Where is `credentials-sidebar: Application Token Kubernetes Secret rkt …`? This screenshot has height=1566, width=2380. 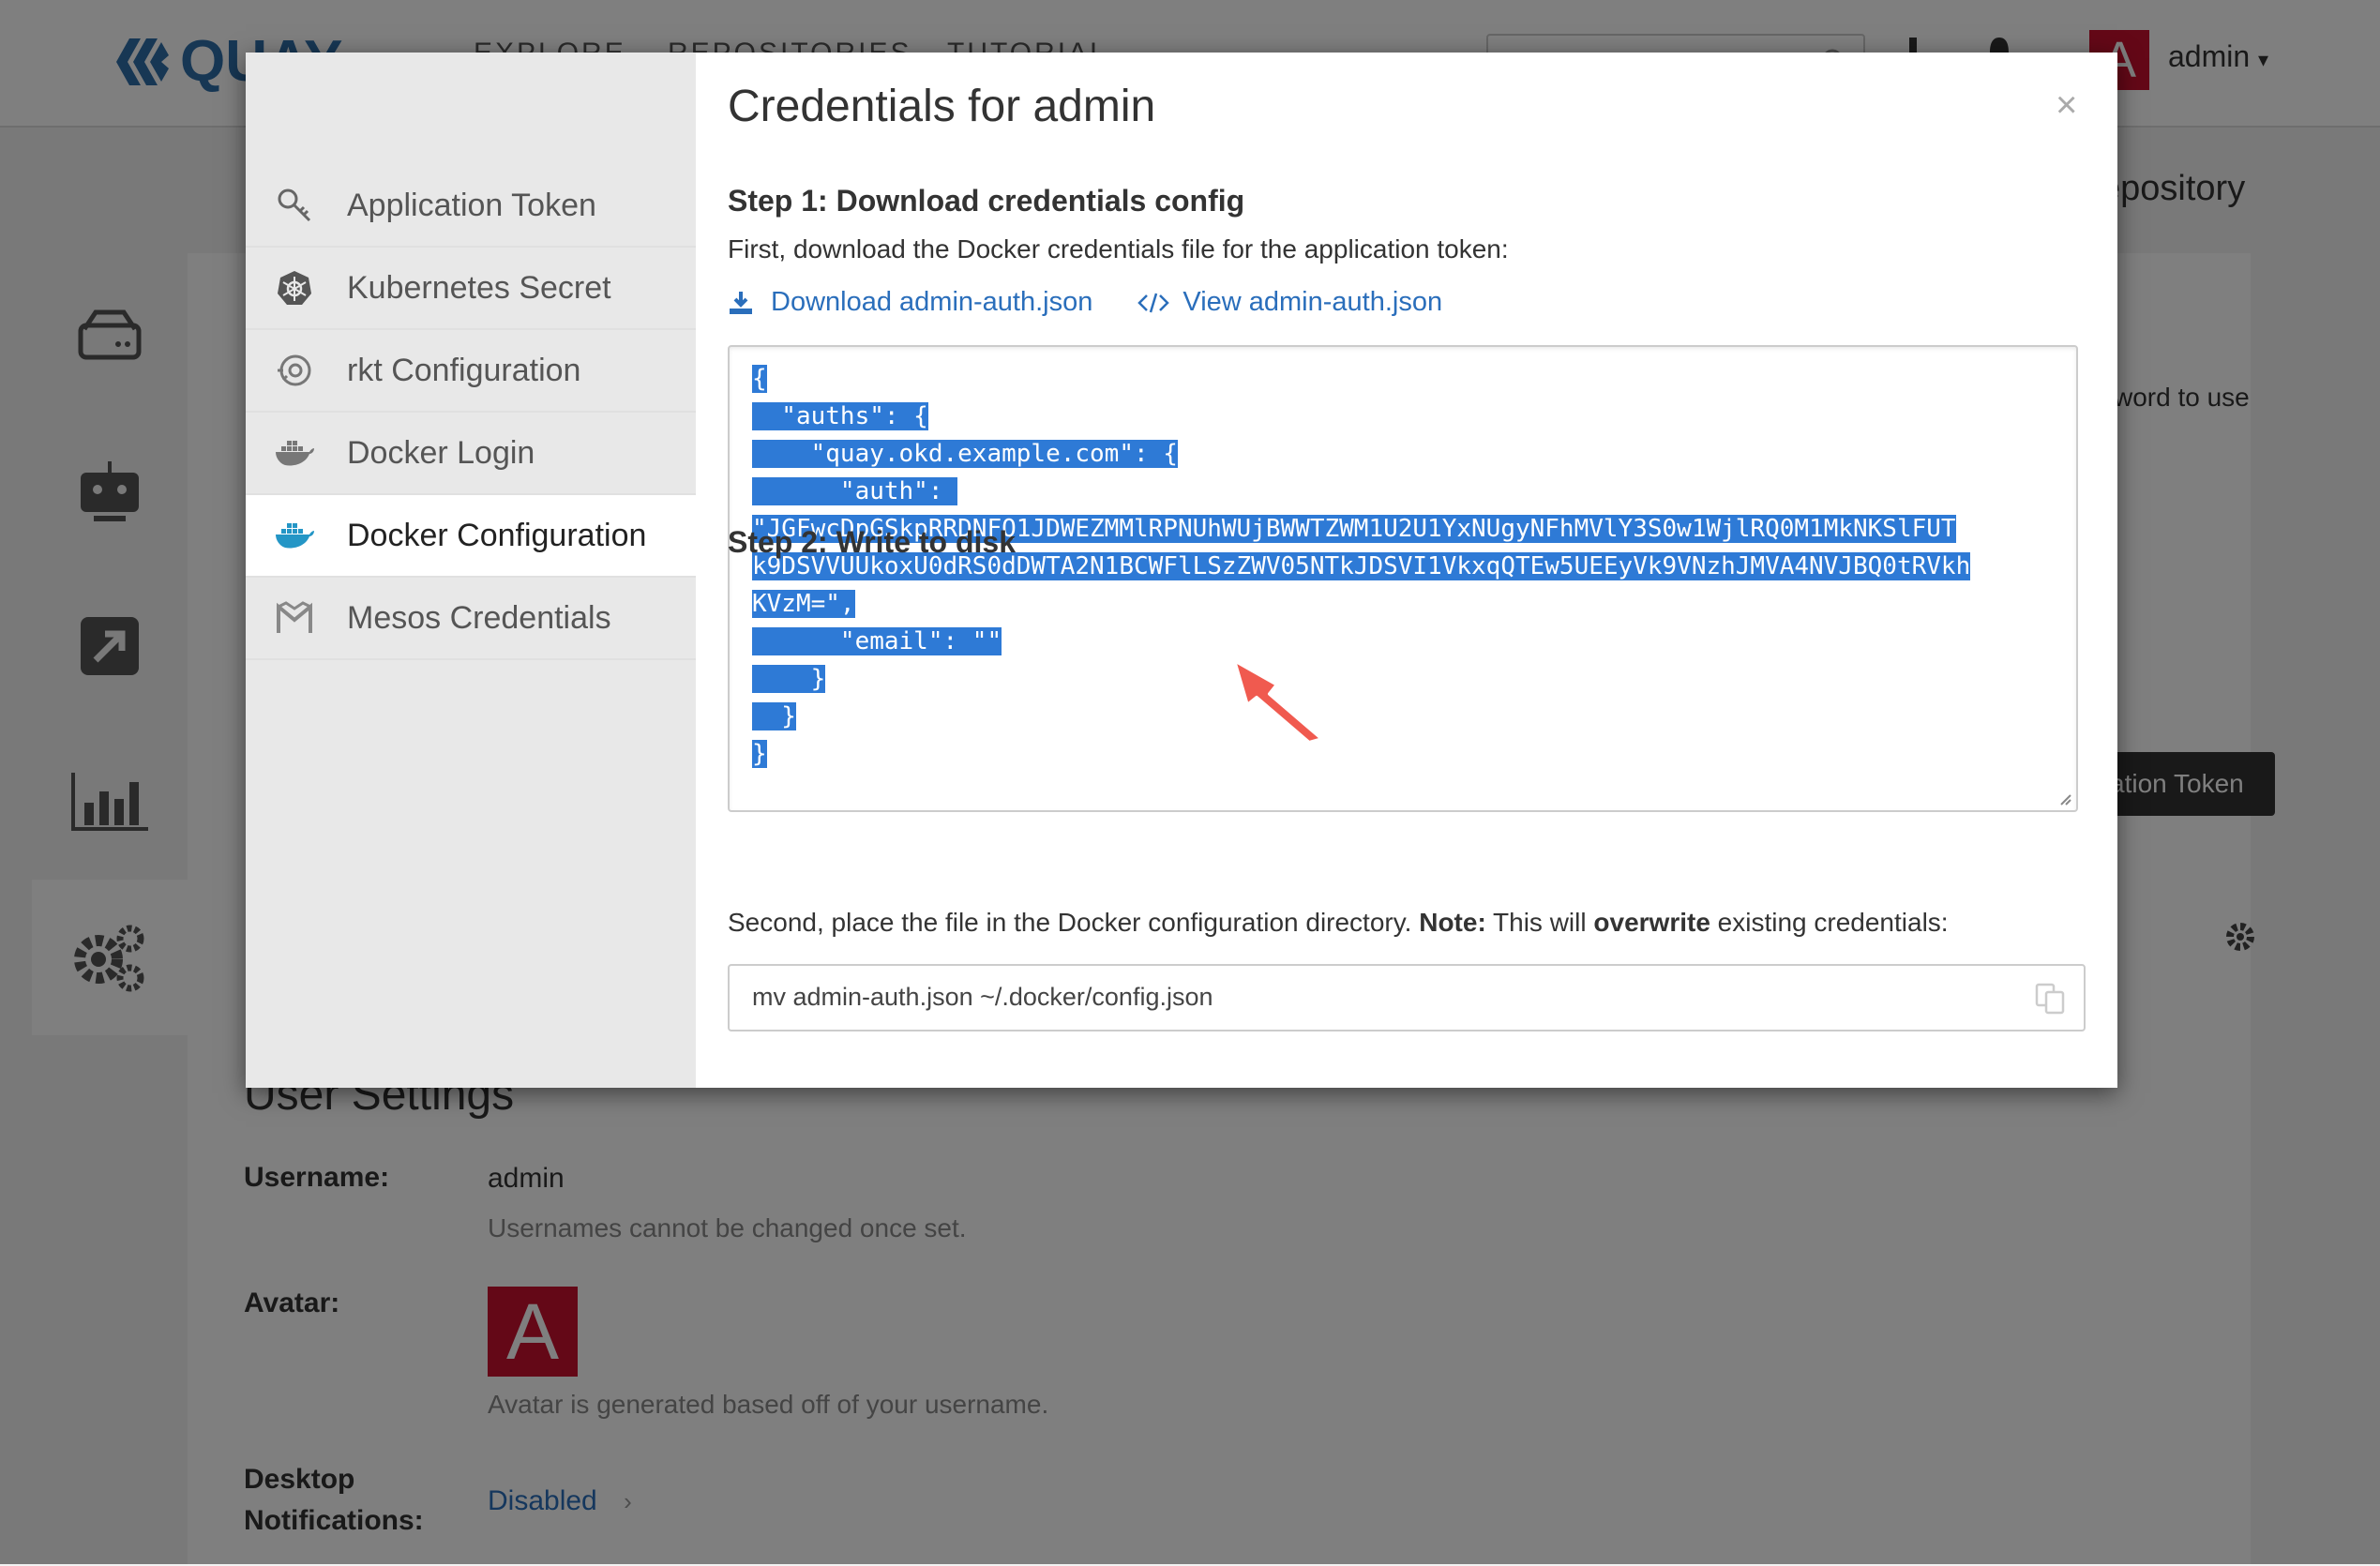 credentials-sidebar: Application Token Kubernetes Secret rkt … is located at coordinates (471, 571).